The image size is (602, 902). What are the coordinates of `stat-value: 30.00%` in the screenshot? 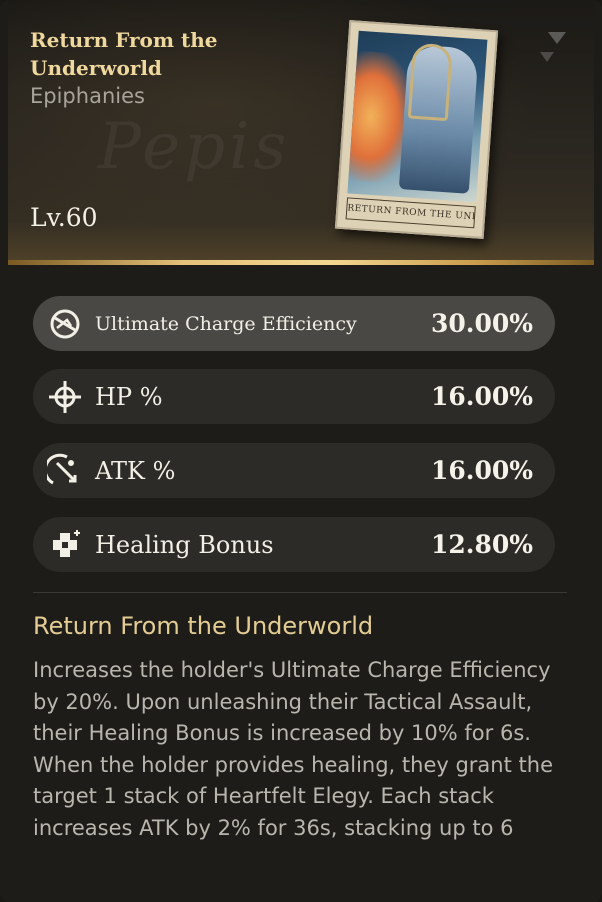 It's located at (481, 323).